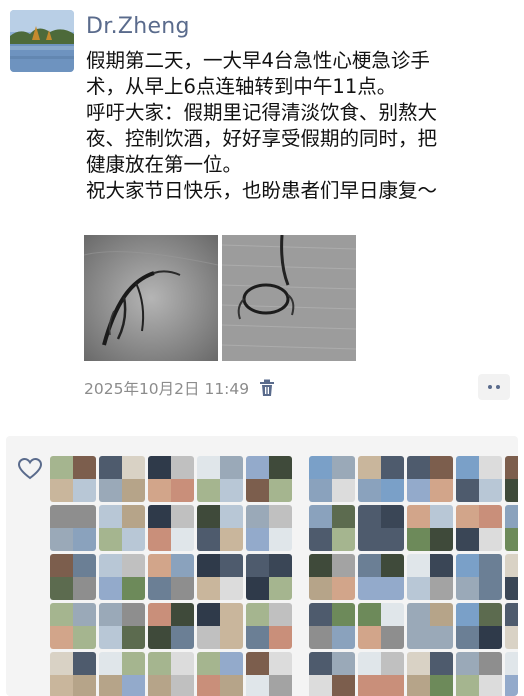 The height and width of the screenshot is (696, 524). I want to click on post-line: 祝大家节日快乐，也盼患者们早日康复～, so click(262, 190).